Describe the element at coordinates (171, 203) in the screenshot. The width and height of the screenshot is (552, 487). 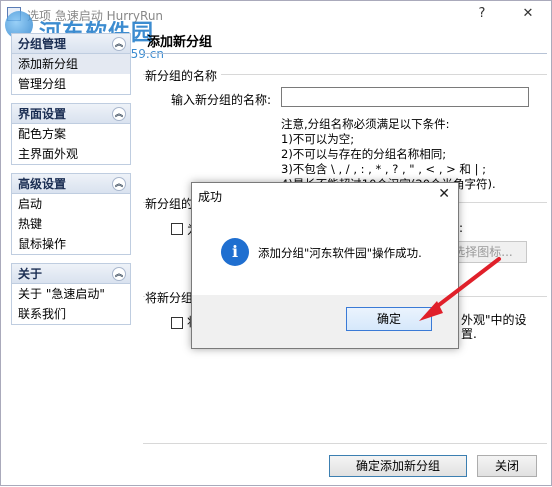
I see `fieldset-icon-legend: 新分组的` at that location.